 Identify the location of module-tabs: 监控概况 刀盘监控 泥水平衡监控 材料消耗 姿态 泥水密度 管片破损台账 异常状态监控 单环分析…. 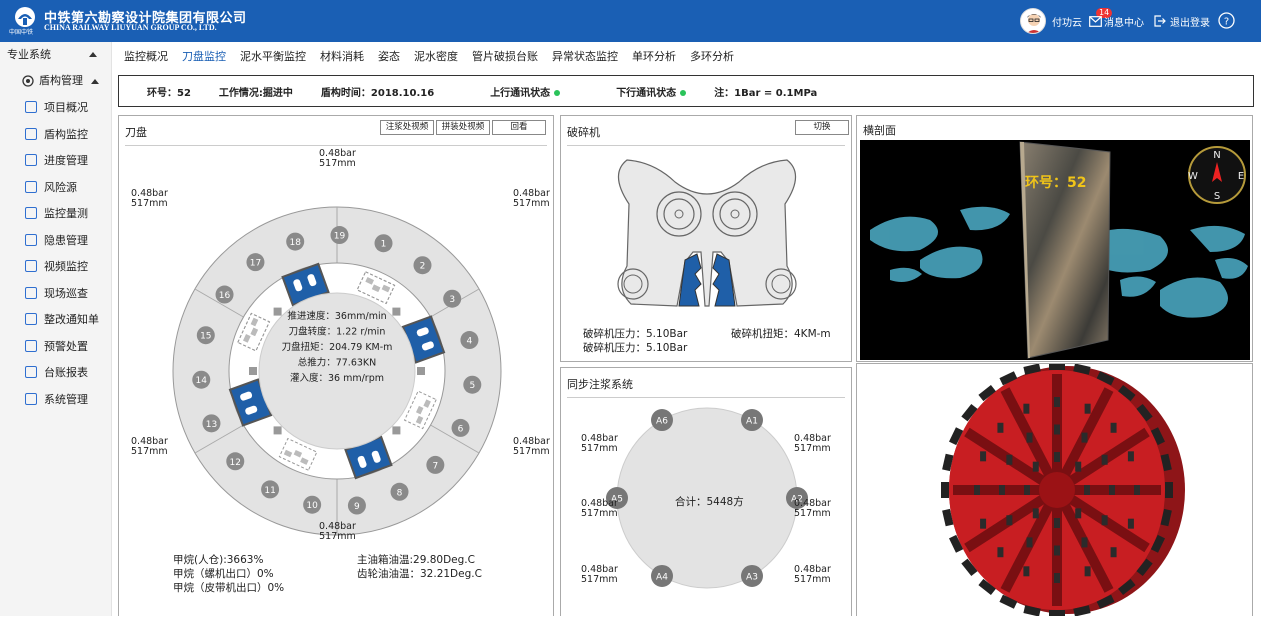
(436, 56).